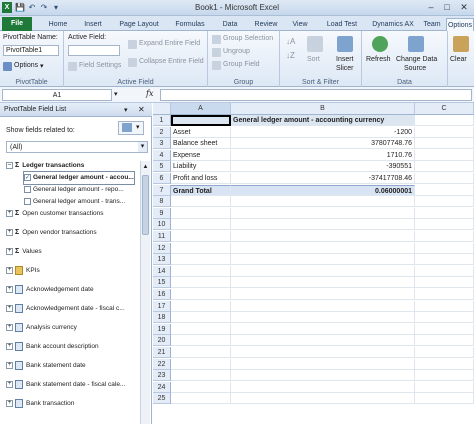  Describe the element at coordinates (162, 202) in the screenshot. I see `row-header: 8` at that location.